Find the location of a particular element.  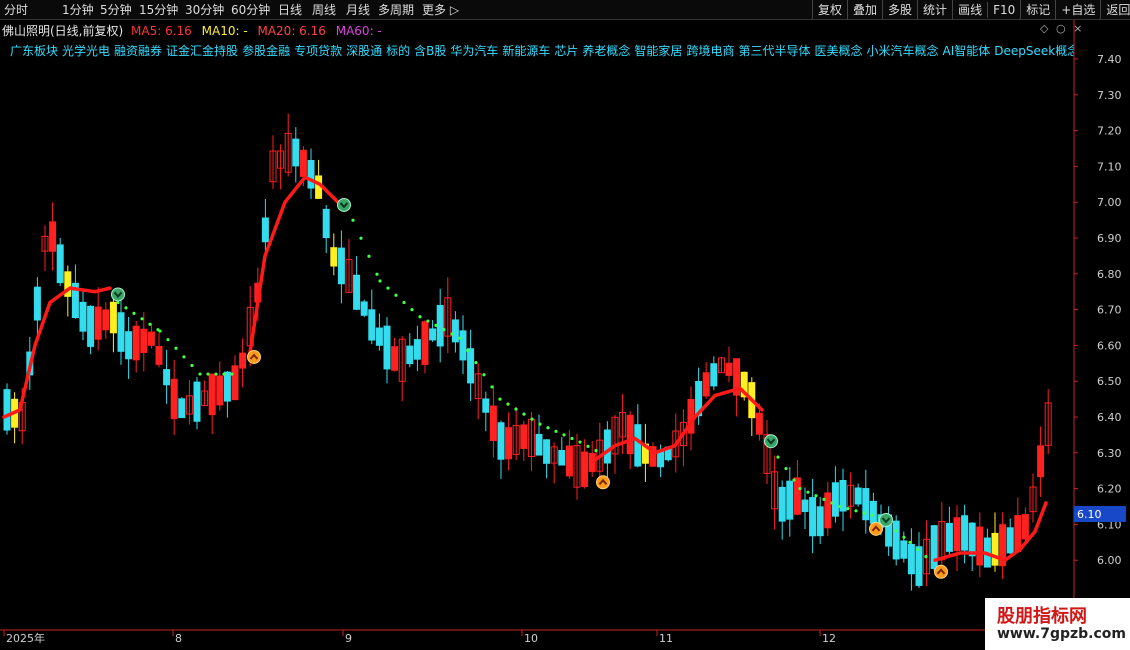

time-label: 8 is located at coordinates (178, 638).